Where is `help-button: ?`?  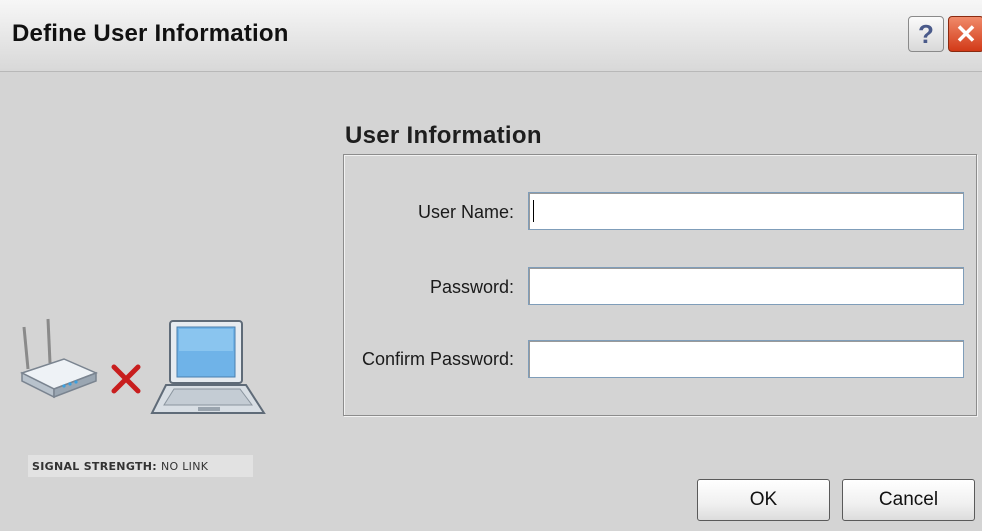 help-button: ? is located at coordinates (926, 34).